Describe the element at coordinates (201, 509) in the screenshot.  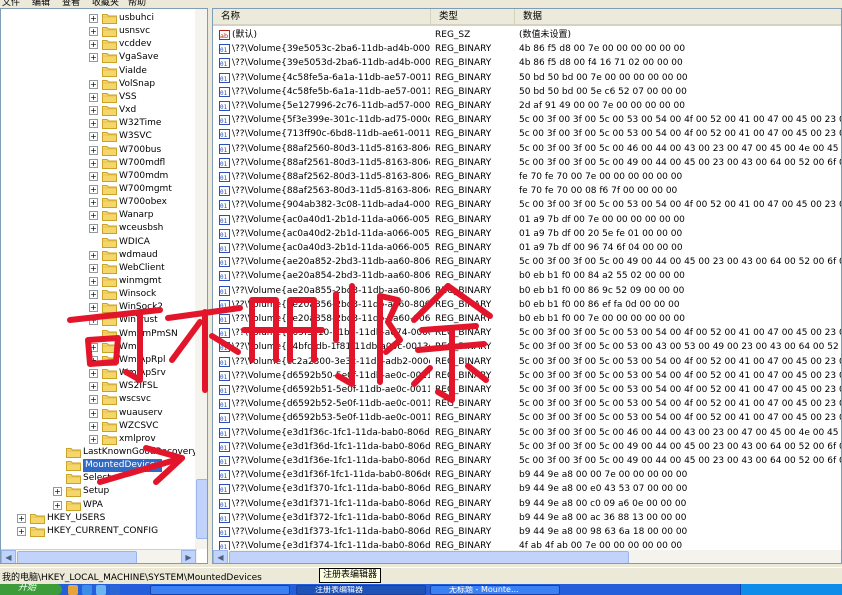
I see `tree-vscroll-thumb` at that location.